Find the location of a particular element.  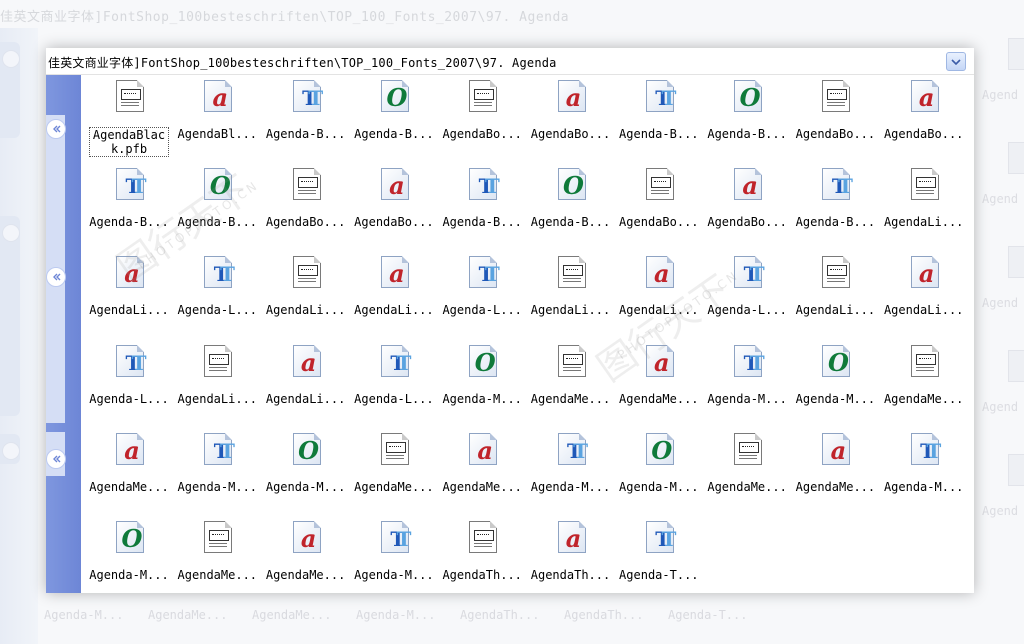

task-panel is located at coordinates (55, 343).